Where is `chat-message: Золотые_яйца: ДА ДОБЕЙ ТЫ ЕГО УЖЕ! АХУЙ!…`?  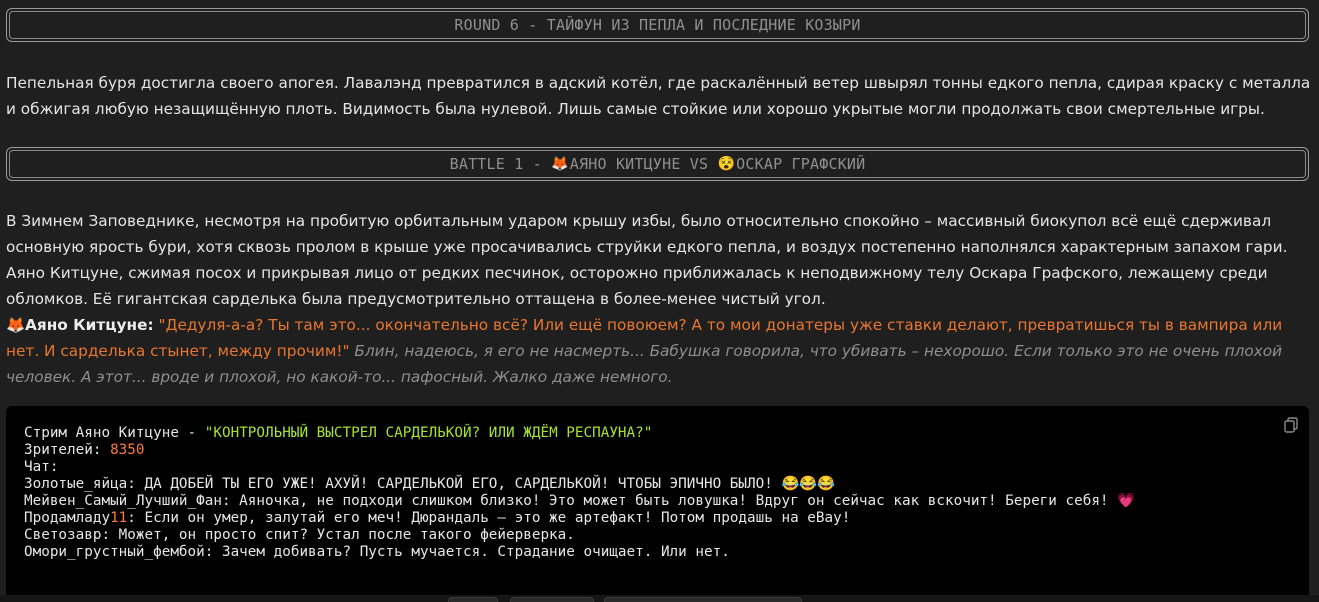 chat-message: Золотые_яйца: ДА ДОБЕЙ ТЫ ЕГО УЖЕ! АХУЙ!… is located at coordinates (429, 484).